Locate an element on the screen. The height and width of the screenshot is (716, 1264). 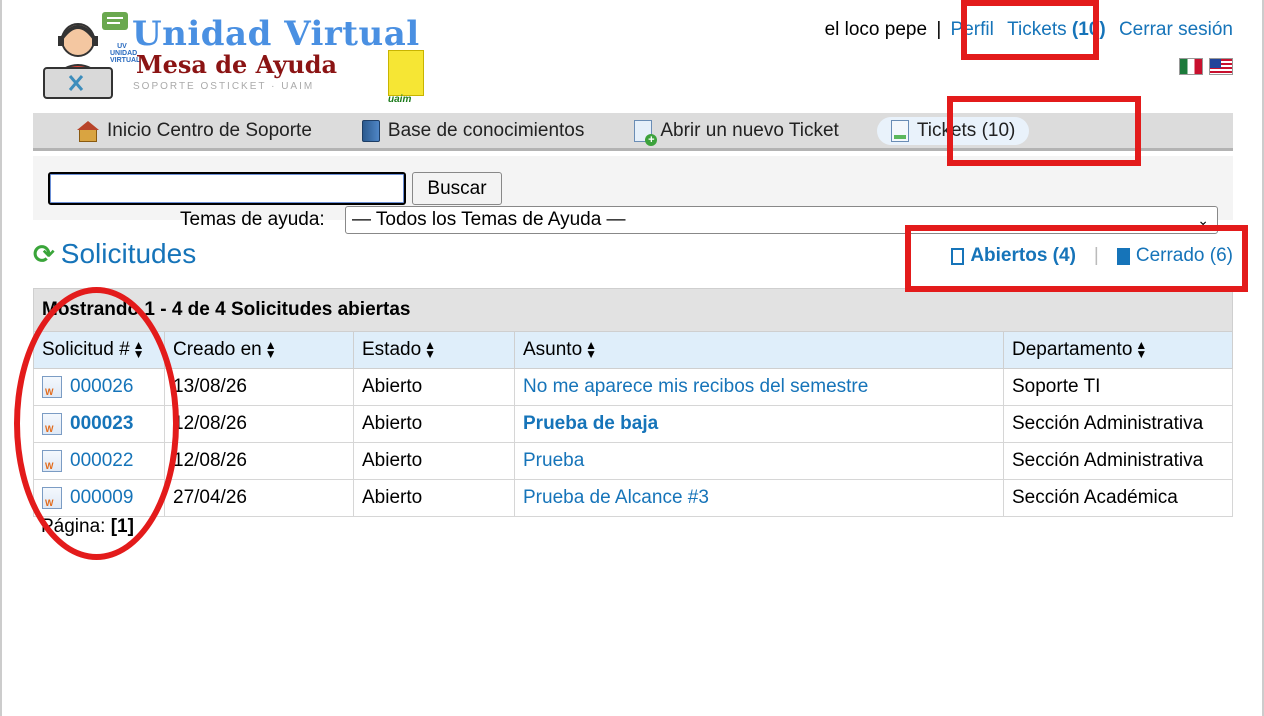
annotation-oval-ticket-numbers is located at coordinates (96, 423).